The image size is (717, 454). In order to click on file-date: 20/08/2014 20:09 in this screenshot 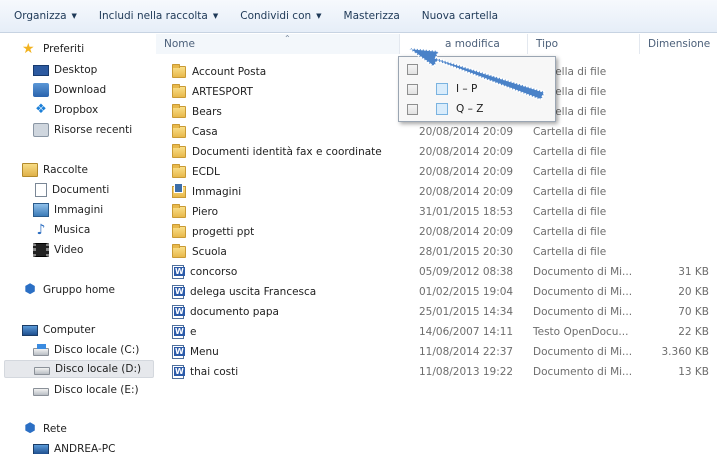, I will do `click(466, 232)`.